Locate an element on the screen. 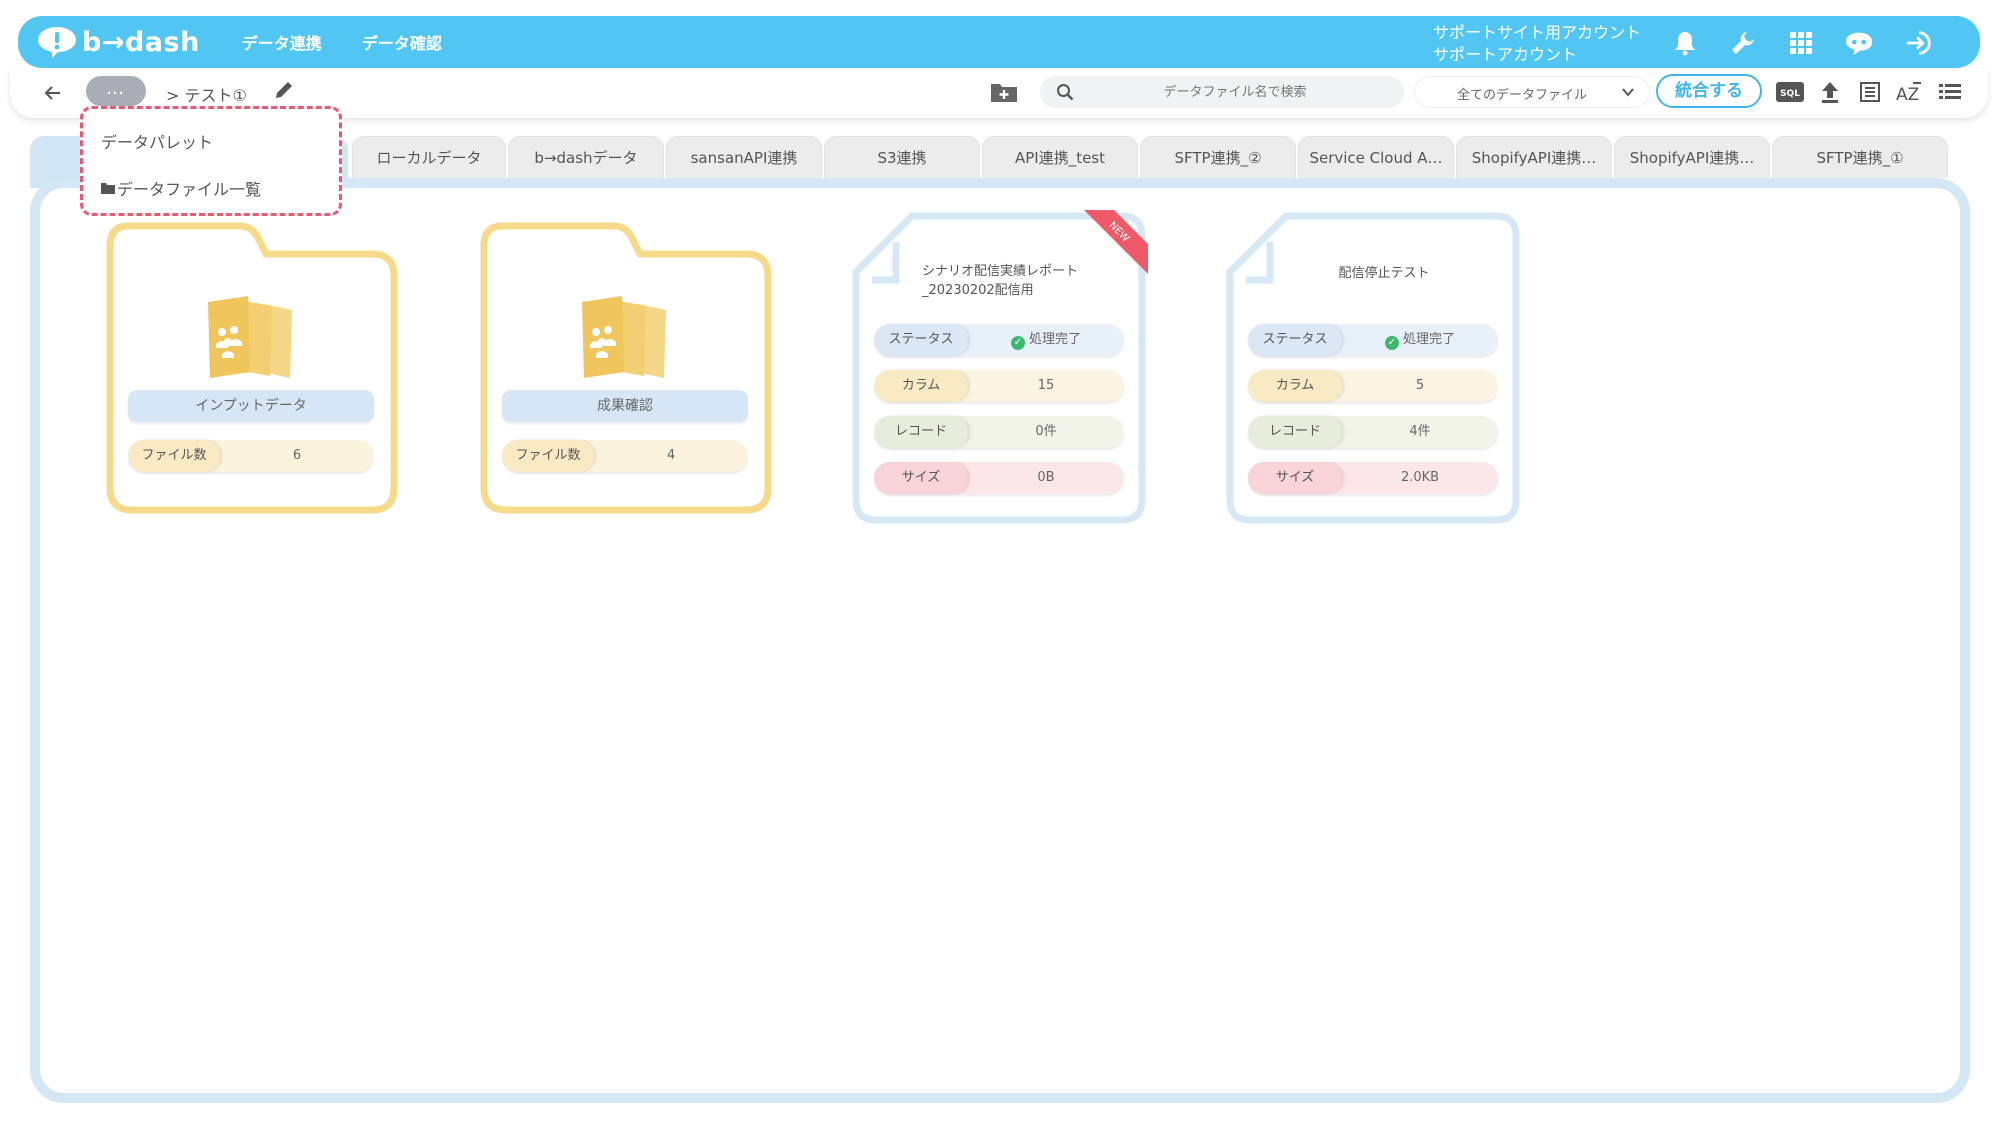  file-count-row: ファイル数 6 is located at coordinates (251, 456).